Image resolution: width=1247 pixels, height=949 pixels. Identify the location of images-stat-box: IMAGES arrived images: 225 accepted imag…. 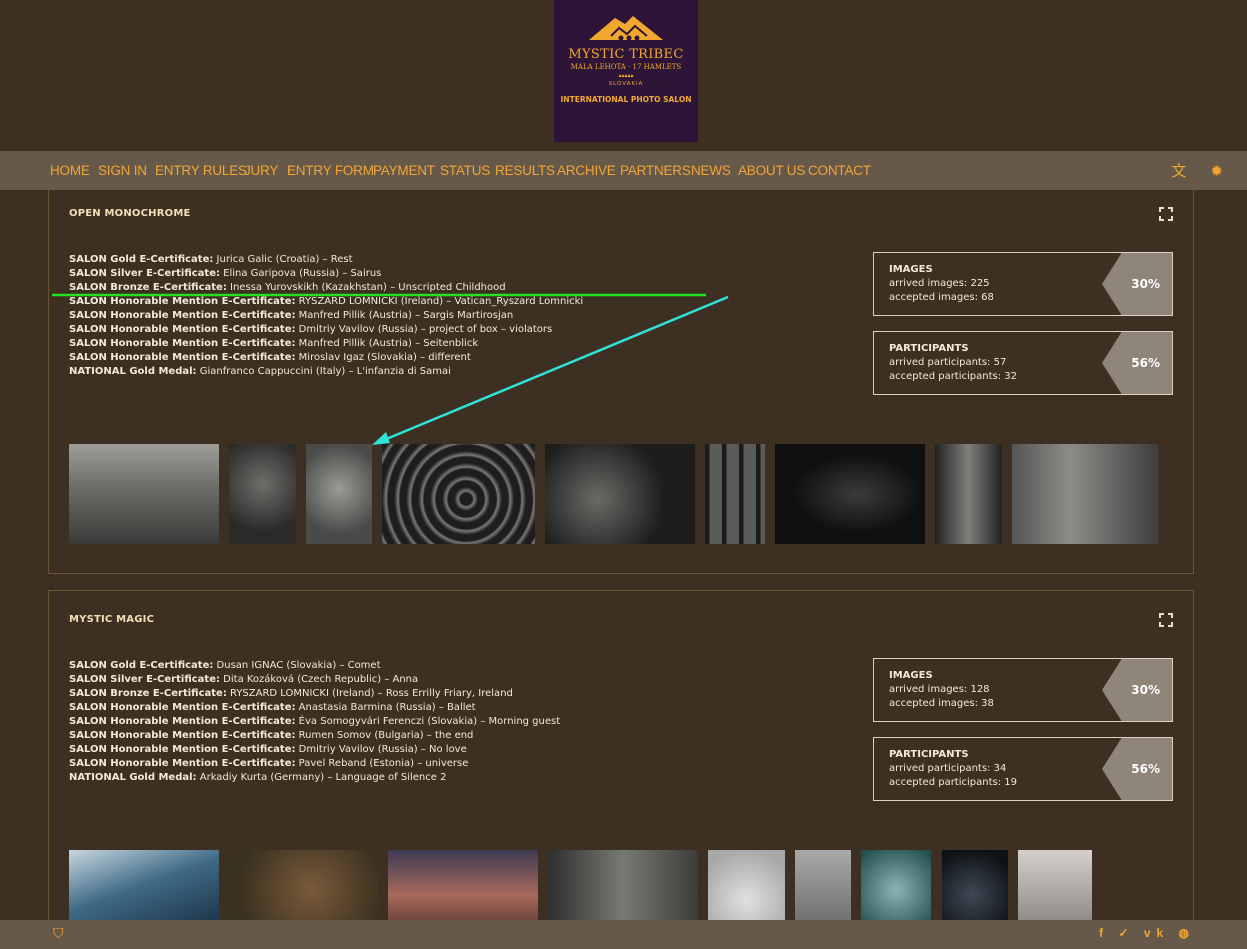
(1023, 284).